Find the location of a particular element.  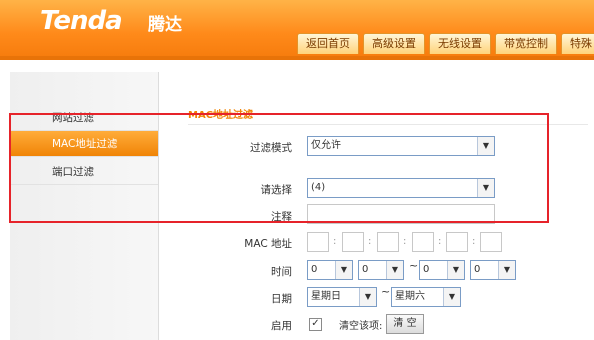

sidebar-item-mac-filter: MAC地址过滤 is located at coordinates (84, 144).